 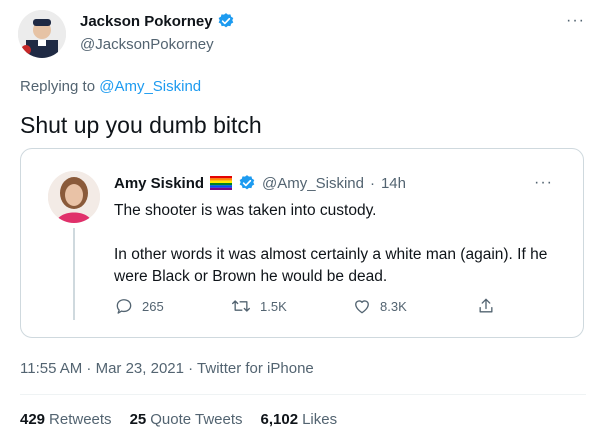 What do you see at coordinates (159, 183) in the screenshot?
I see `quoted-author-name: Amy Siskind` at bounding box center [159, 183].